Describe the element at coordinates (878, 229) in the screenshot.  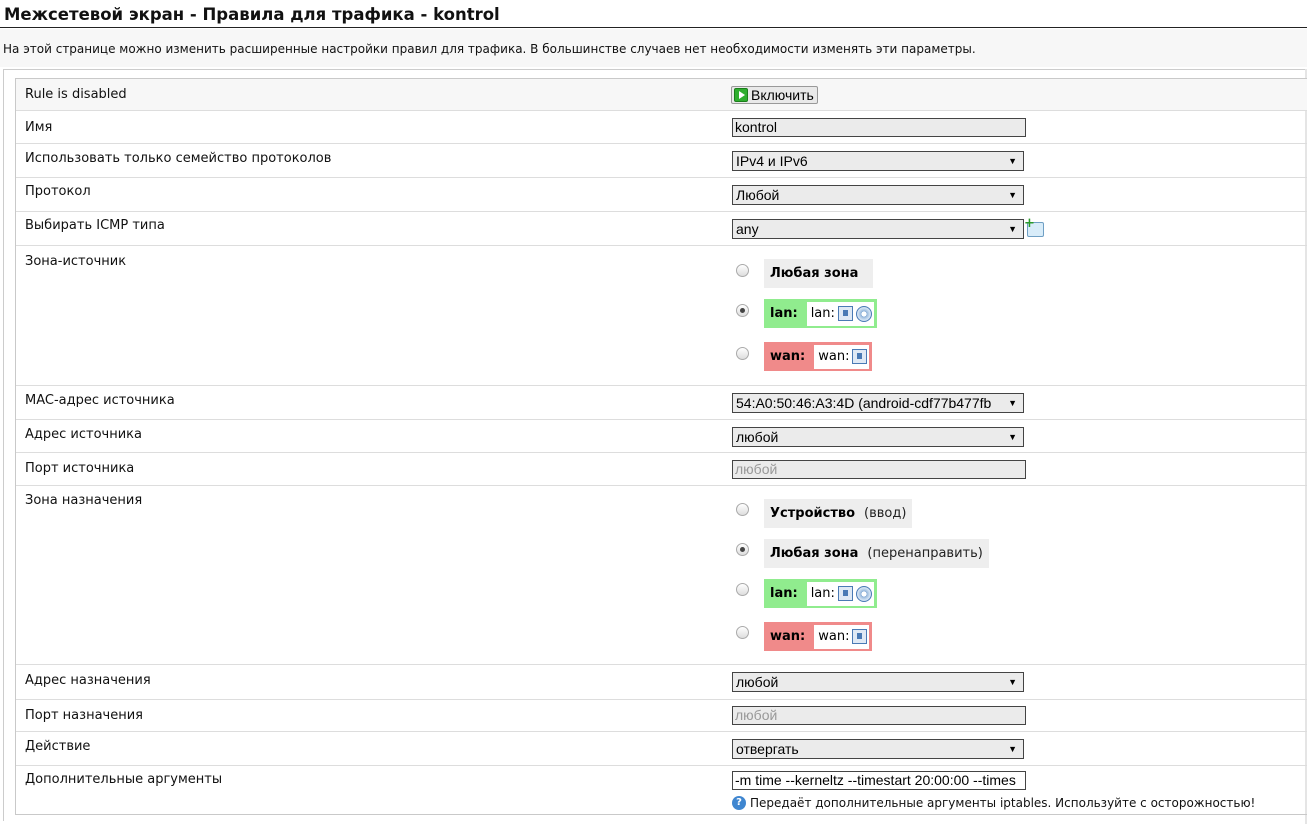
I see `icmp-select: any ▼` at that location.